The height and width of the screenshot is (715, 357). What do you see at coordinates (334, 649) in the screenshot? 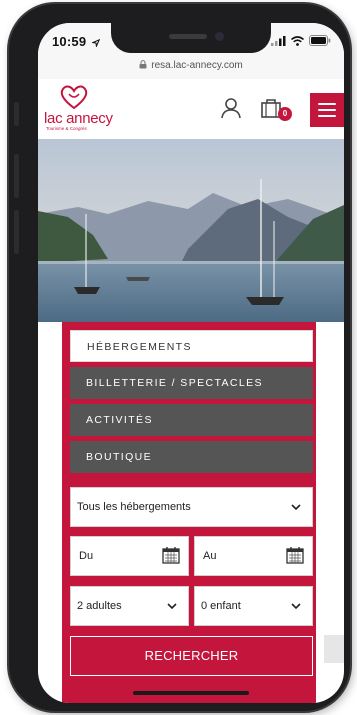
I see `scroll-to-top-button` at bounding box center [334, 649].